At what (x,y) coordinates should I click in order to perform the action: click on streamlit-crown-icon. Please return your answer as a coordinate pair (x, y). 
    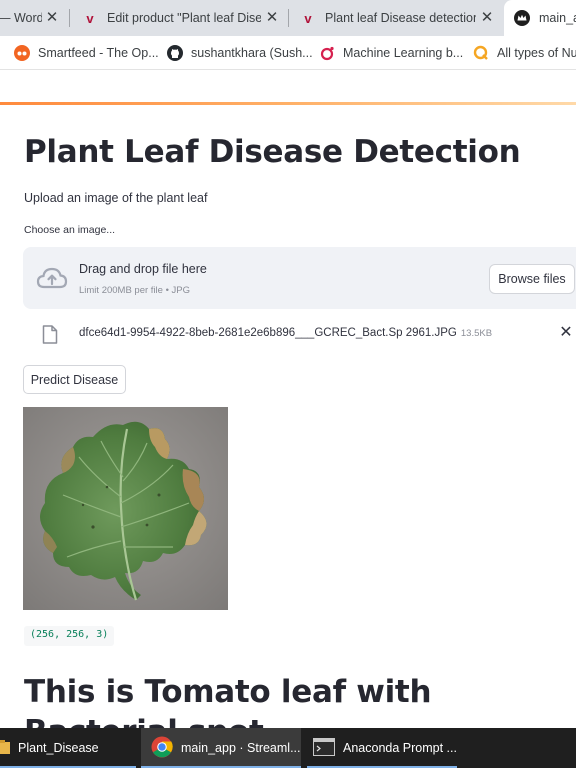
    Looking at the image, I should click on (522, 18).